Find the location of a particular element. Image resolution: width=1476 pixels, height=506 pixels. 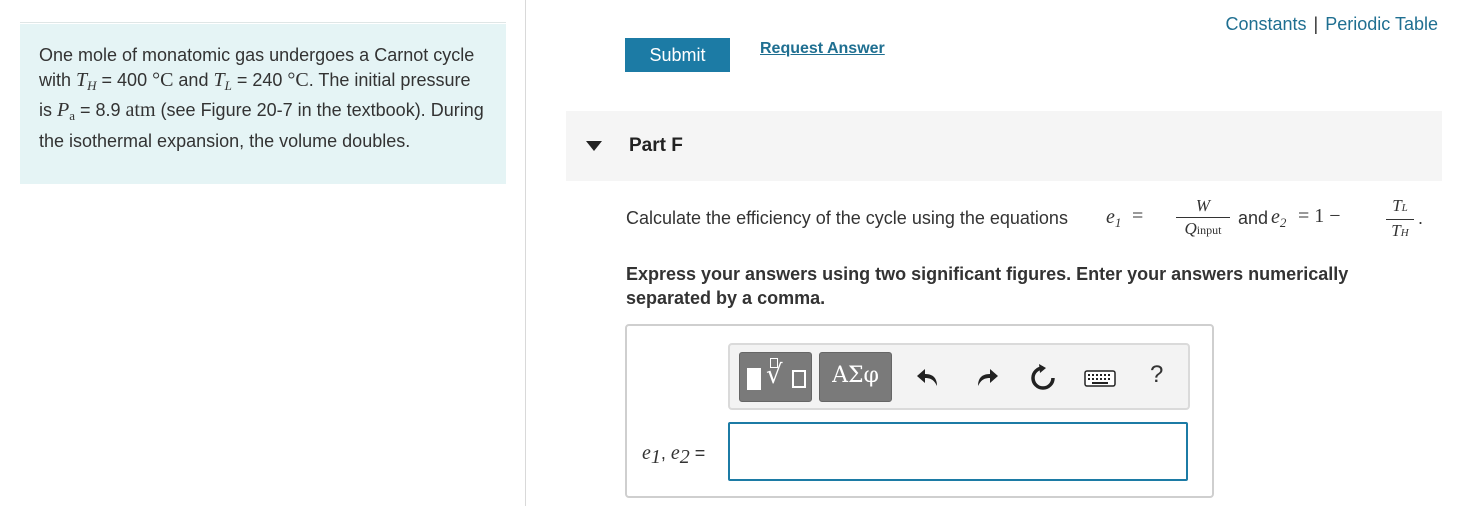

redo-icon is located at coordinates (988, 377).